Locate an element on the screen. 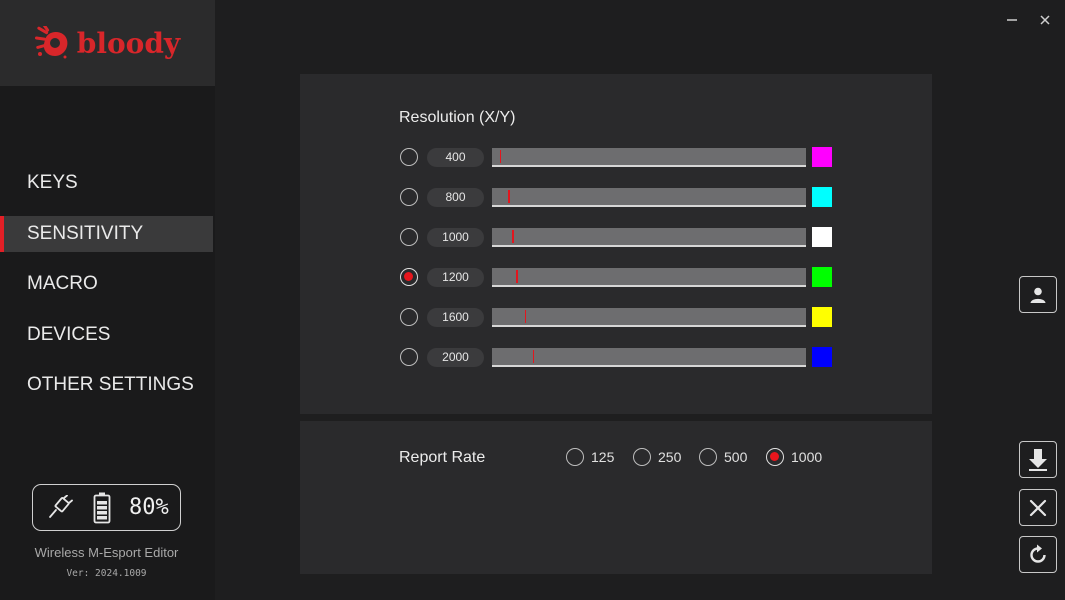 The image size is (1065, 600). dpi-row: 1600 is located at coordinates (620, 317).